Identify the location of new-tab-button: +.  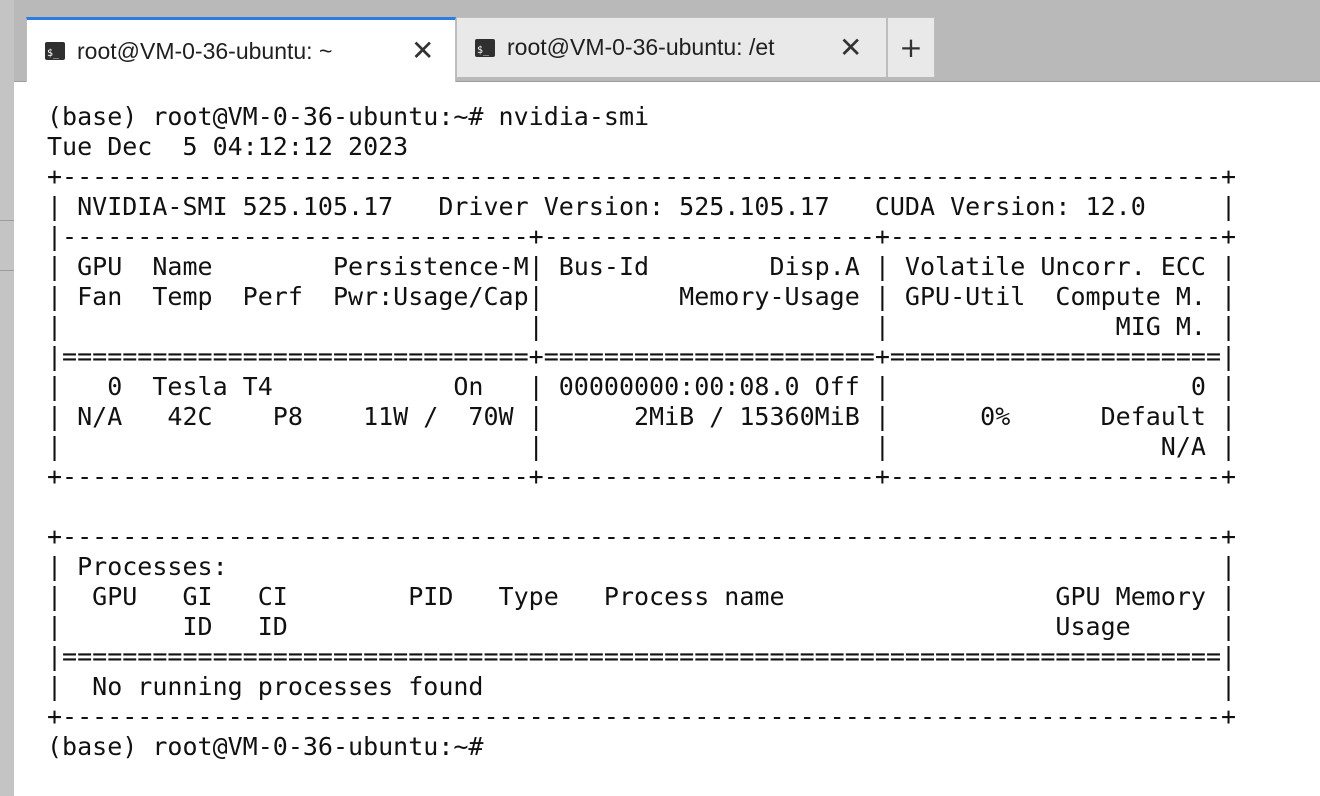
(911, 47).